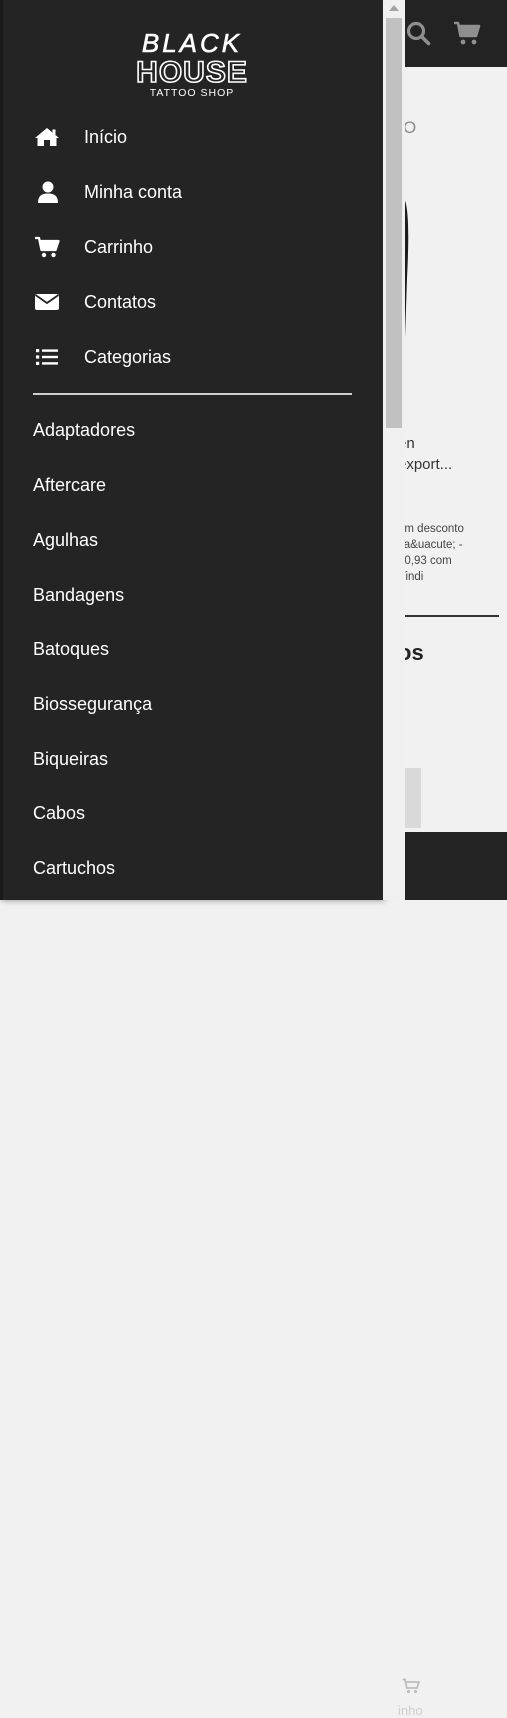  What do you see at coordinates (133, 191) in the screenshot?
I see `menu-item-label: Minha conta` at bounding box center [133, 191].